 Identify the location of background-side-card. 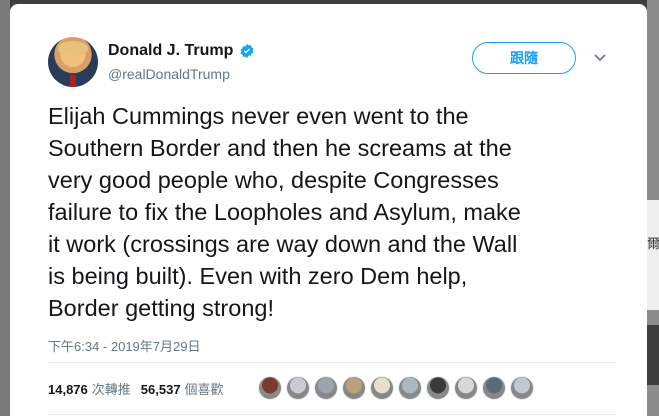
(653, 255).